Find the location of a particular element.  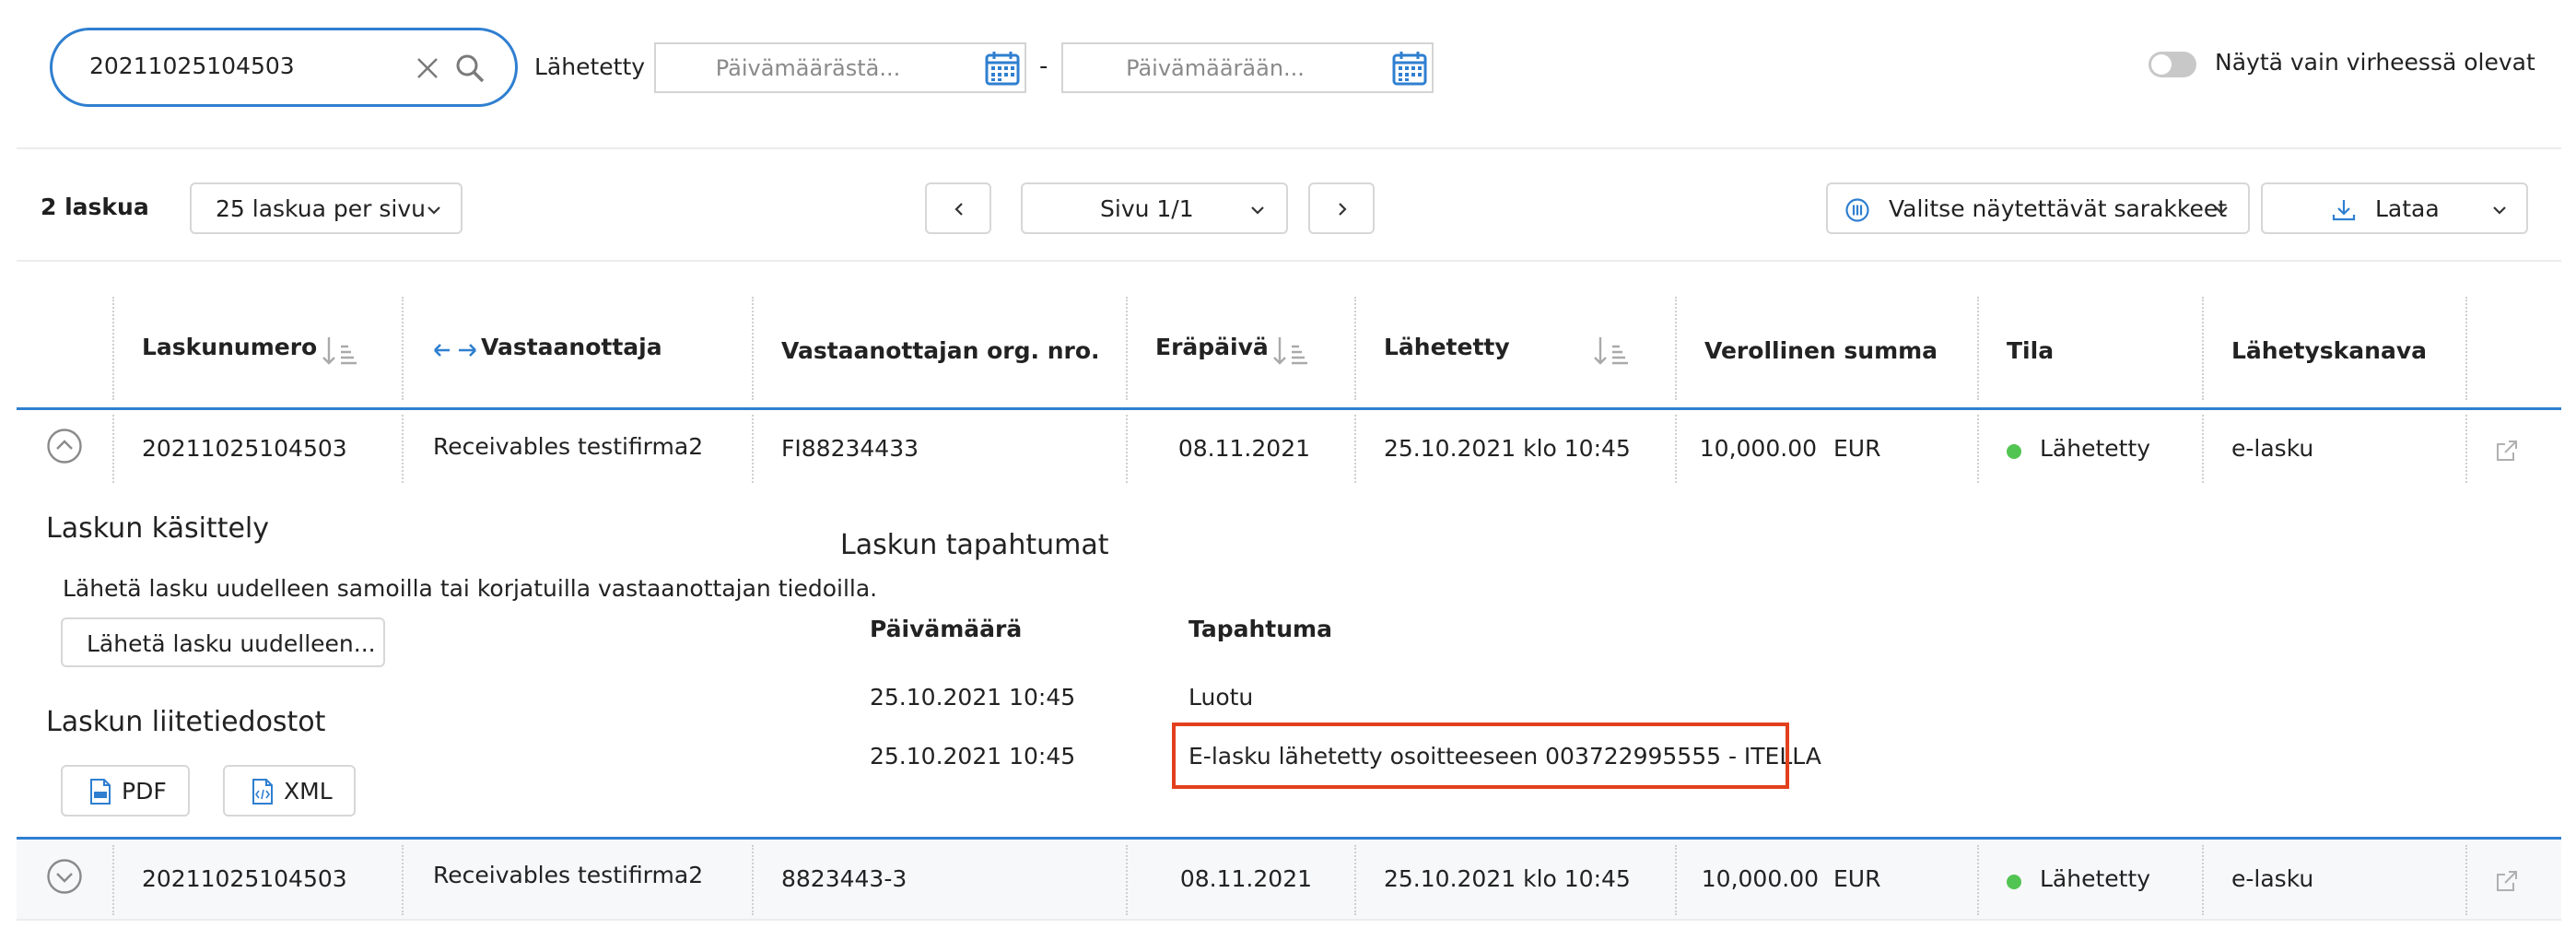

attachments-title: Laskun liitetiedostot is located at coordinates (186, 722).